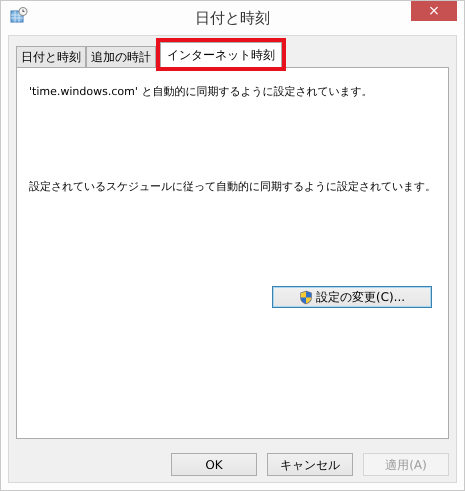  I want to click on dialog-button: OK, so click(214, 464).